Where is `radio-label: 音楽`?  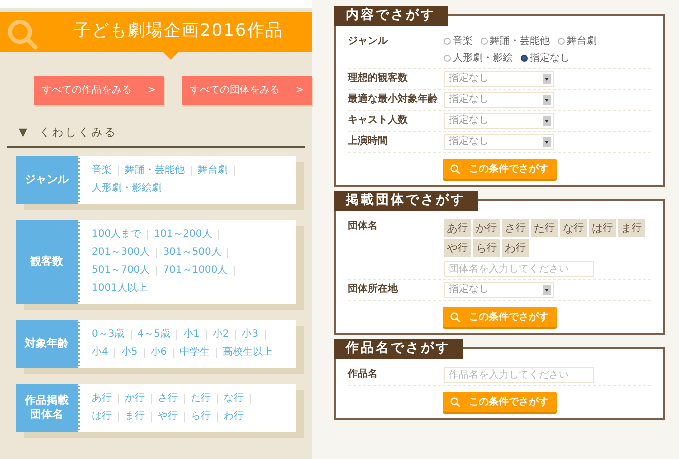
radio-label: 音楽 is located at coordinates (463, 41).